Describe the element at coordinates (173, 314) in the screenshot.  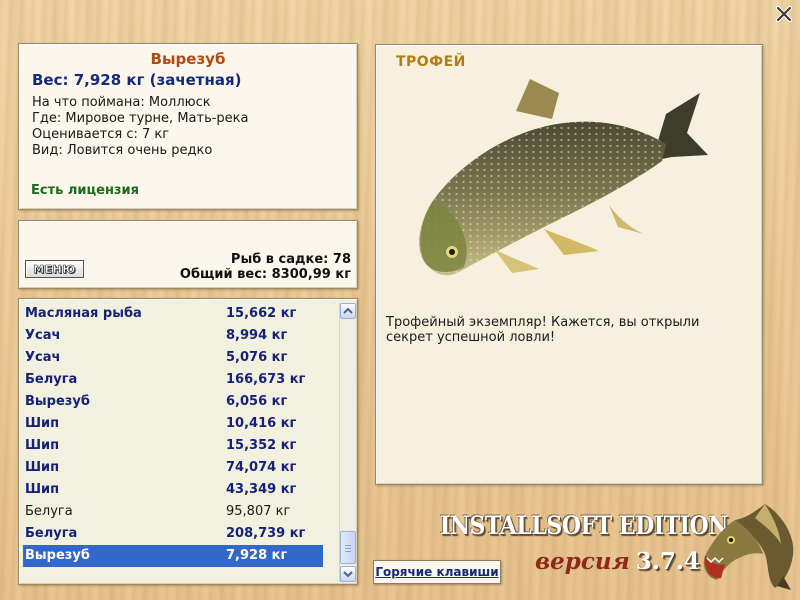
I see `list-item: Масляная рыба 15,662 кг` at that location.